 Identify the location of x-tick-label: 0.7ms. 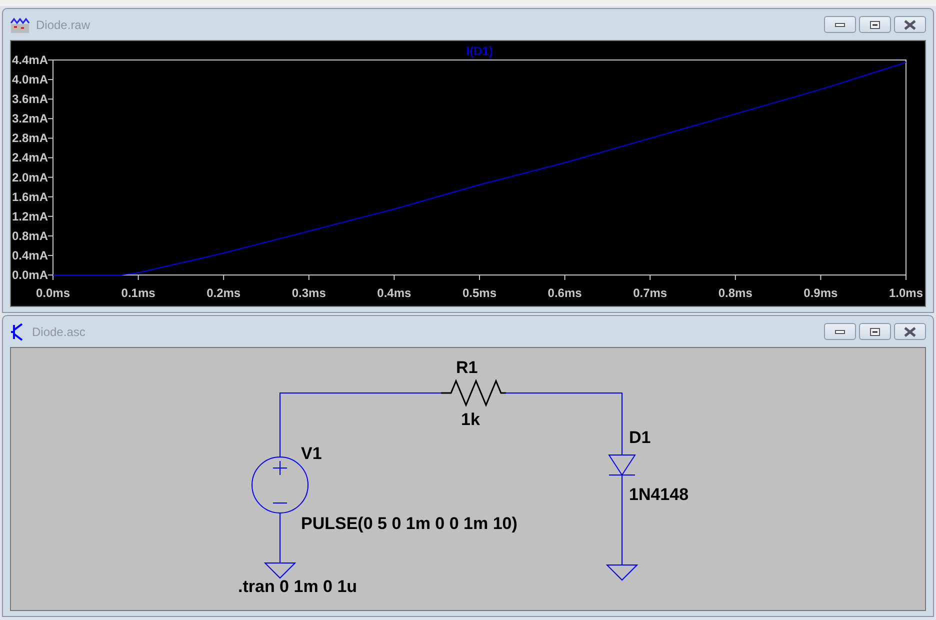
(650, 293).